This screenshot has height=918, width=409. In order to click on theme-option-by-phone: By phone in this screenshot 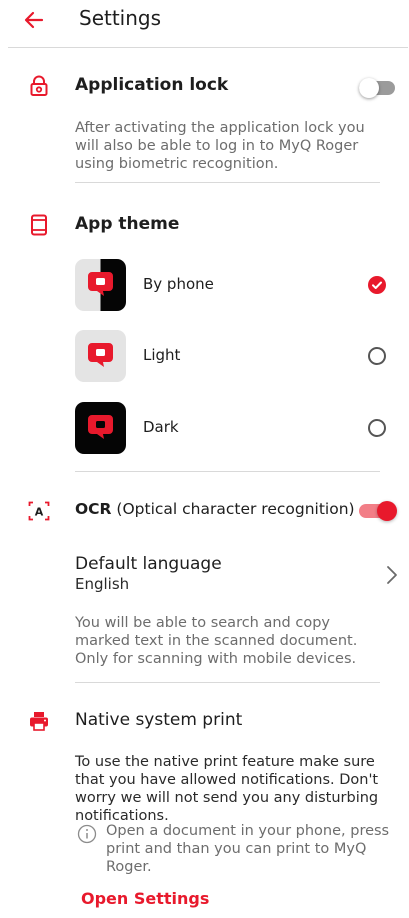, I will do `click(235, 285)`.